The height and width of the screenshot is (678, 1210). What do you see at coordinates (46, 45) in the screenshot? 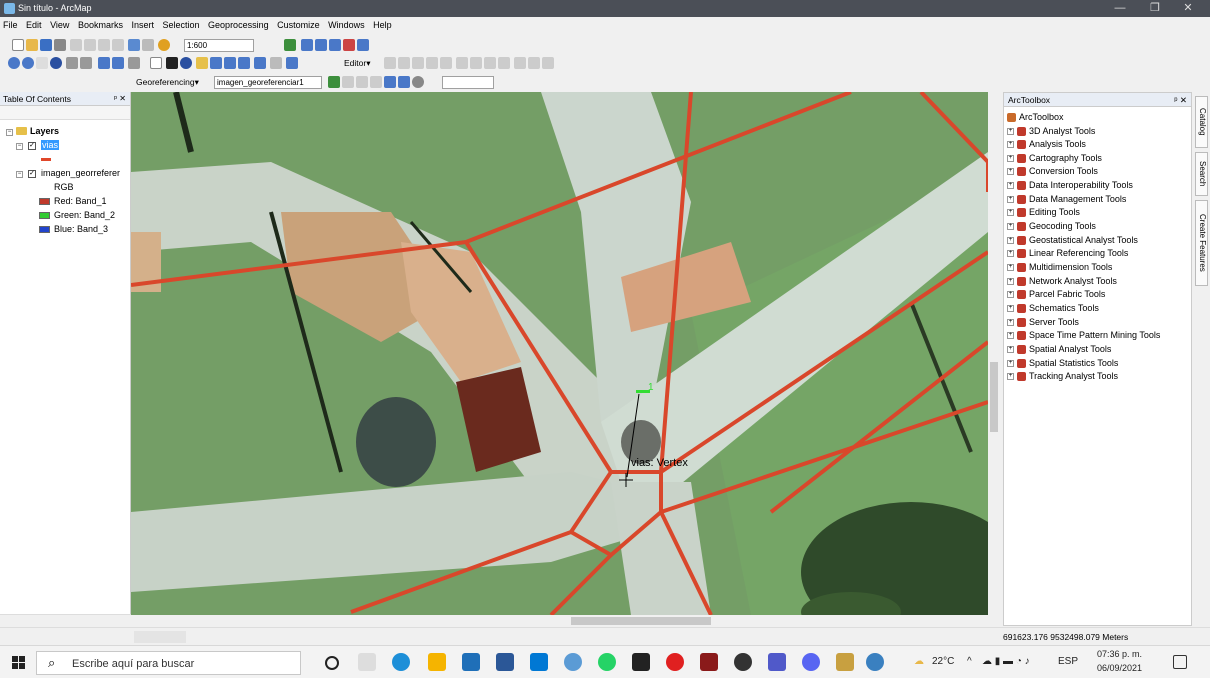
I see `save-icon` at bounding box center [46, 45].